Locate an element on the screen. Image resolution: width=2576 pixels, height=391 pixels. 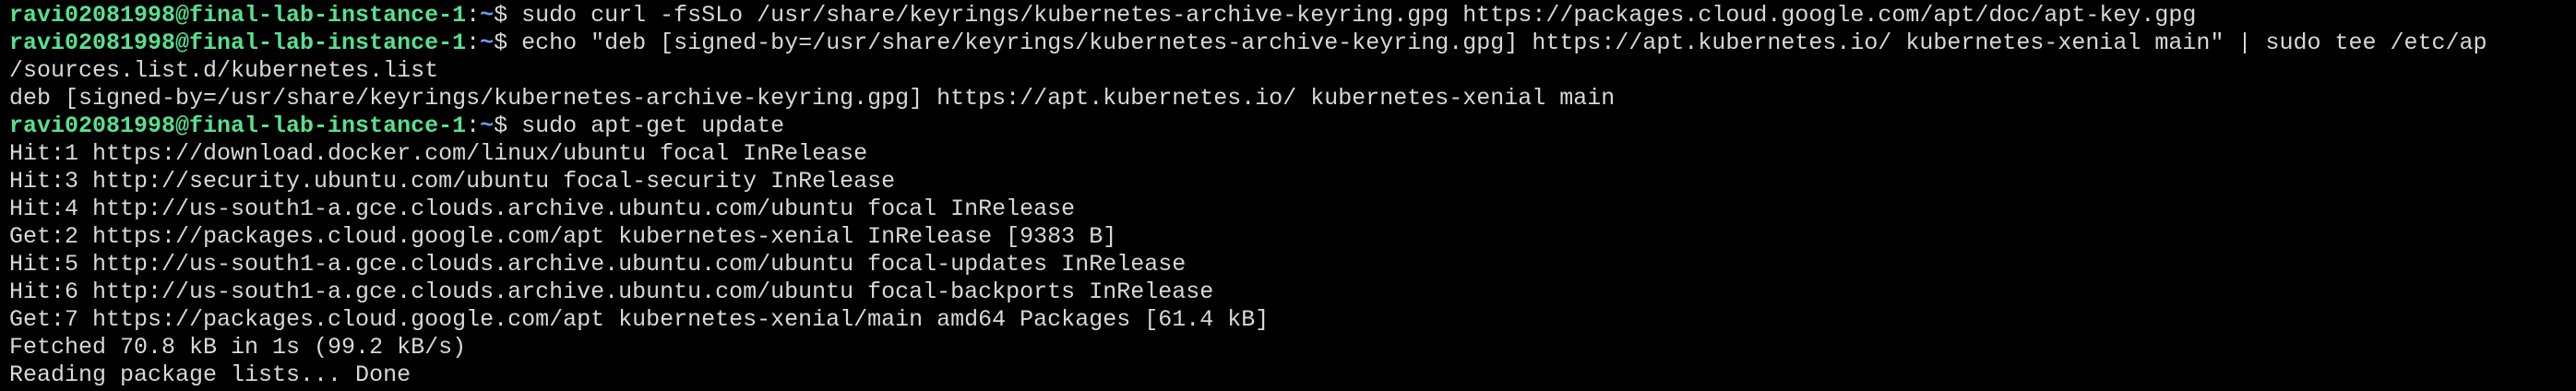
command-text: sudo apt-get update is located at coordinates (653, 126).